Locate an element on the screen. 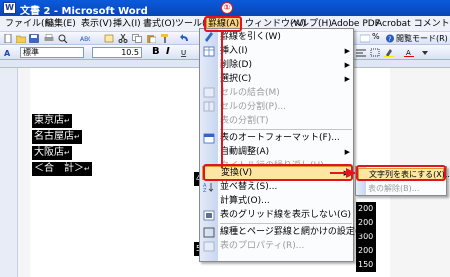 The width and height of the screenshot is (450, 277). selected-cell-3: 大阪店↵ is located at coordinates (52, 153).